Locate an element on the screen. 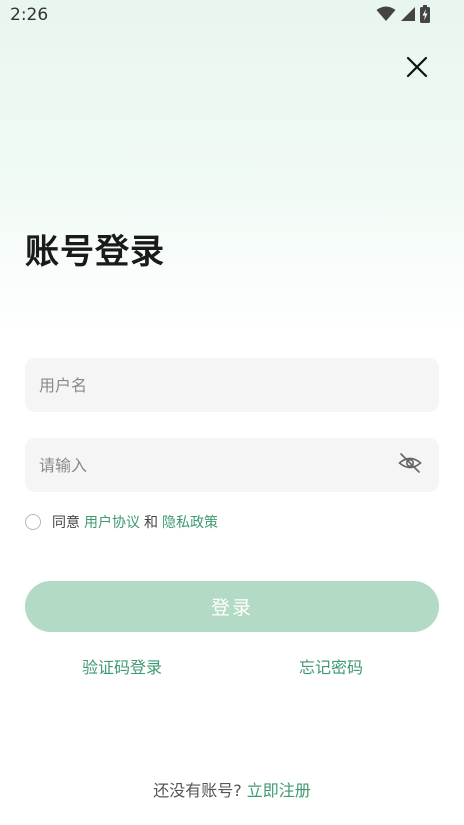 Image resolution: width=464 pixels, height=825 pixels. status-bar: 2:26 is located at coordinates (232, 16).